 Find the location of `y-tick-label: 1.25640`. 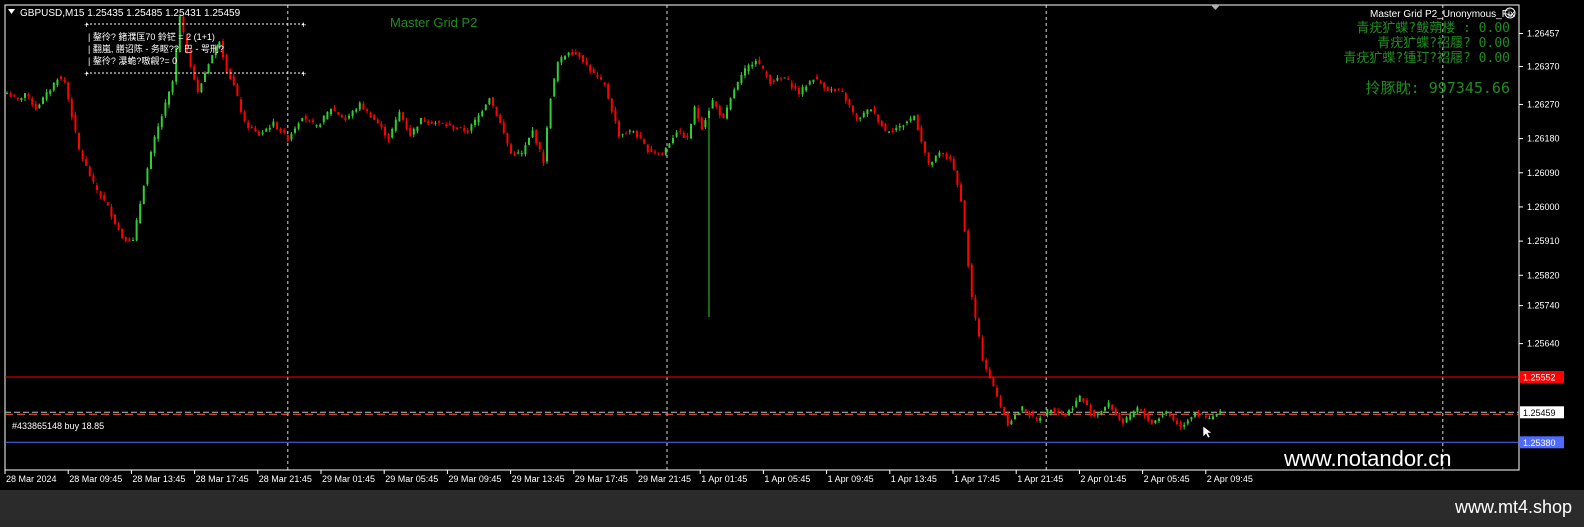

y-tick-label: 1.25640 is located at coordinates (1543, 344).